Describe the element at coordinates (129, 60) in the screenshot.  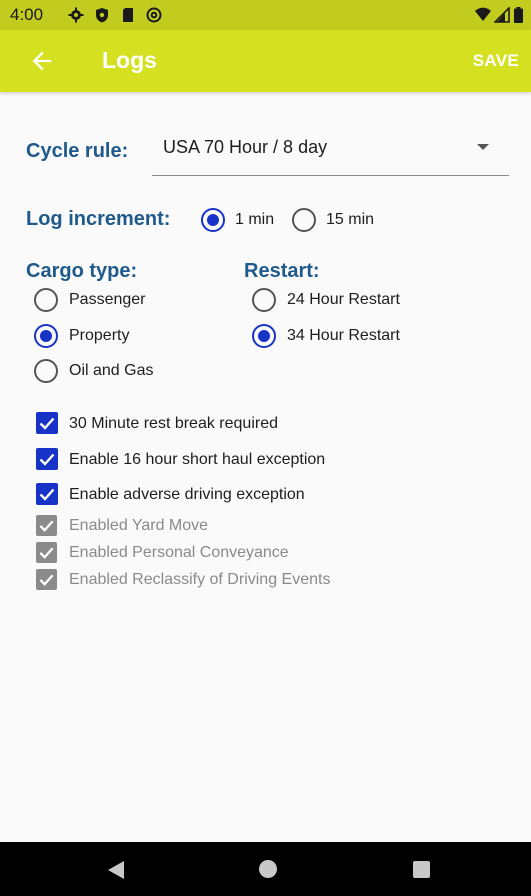
I see `page-title: Logs` at that location.